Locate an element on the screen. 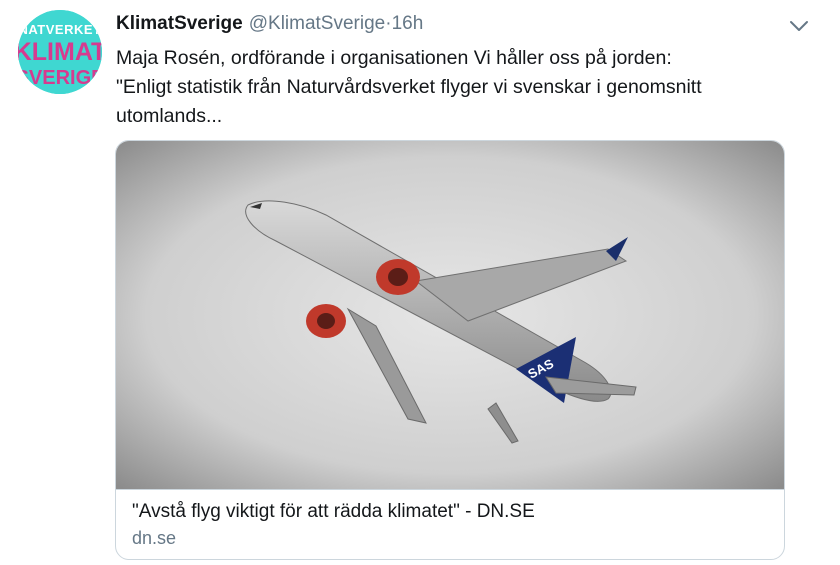  svg-text: SVERIGE is located at coordinates (60, 78).